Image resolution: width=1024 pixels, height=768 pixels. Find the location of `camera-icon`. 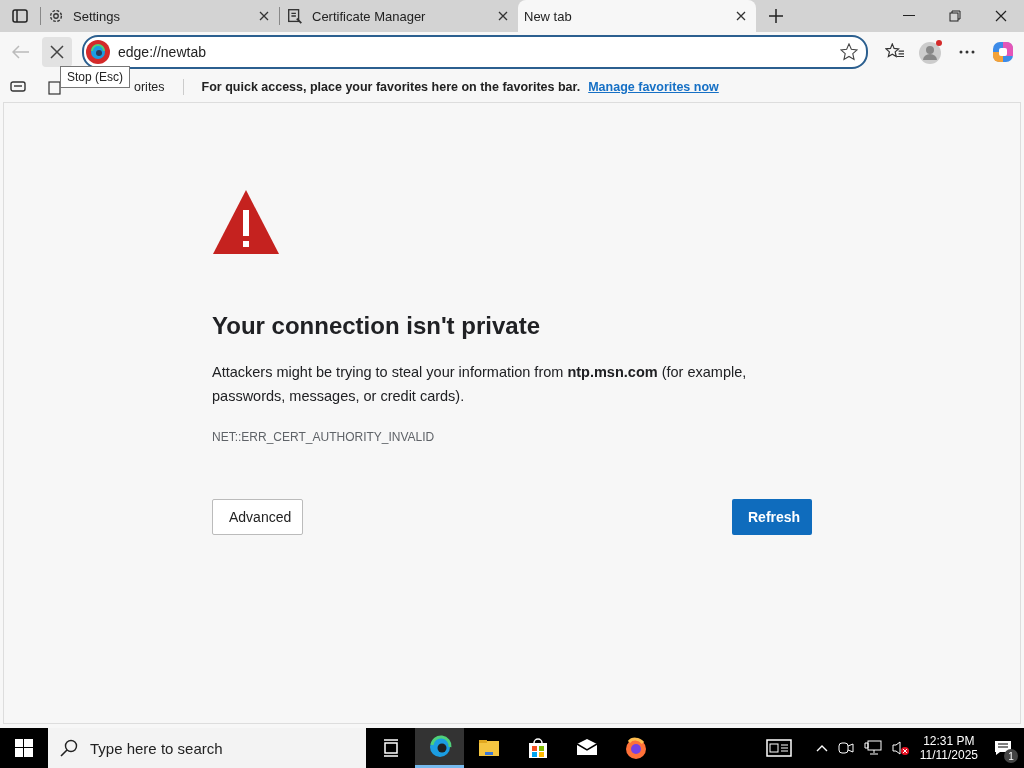

camera-icon is located at coordinates (845, 748).